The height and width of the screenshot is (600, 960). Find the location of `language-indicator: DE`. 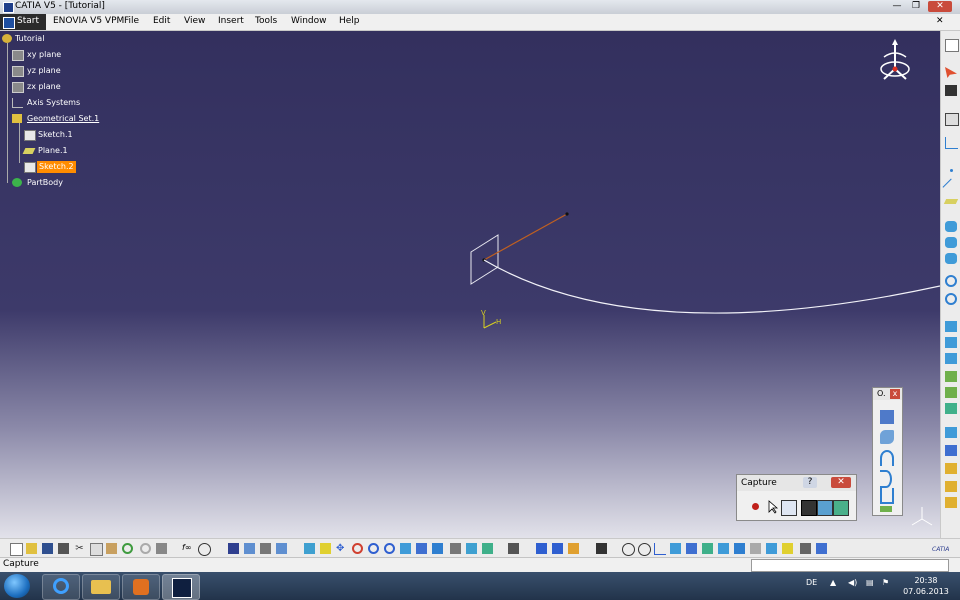

language-indicator: DE is located at coordinates (811, 582).